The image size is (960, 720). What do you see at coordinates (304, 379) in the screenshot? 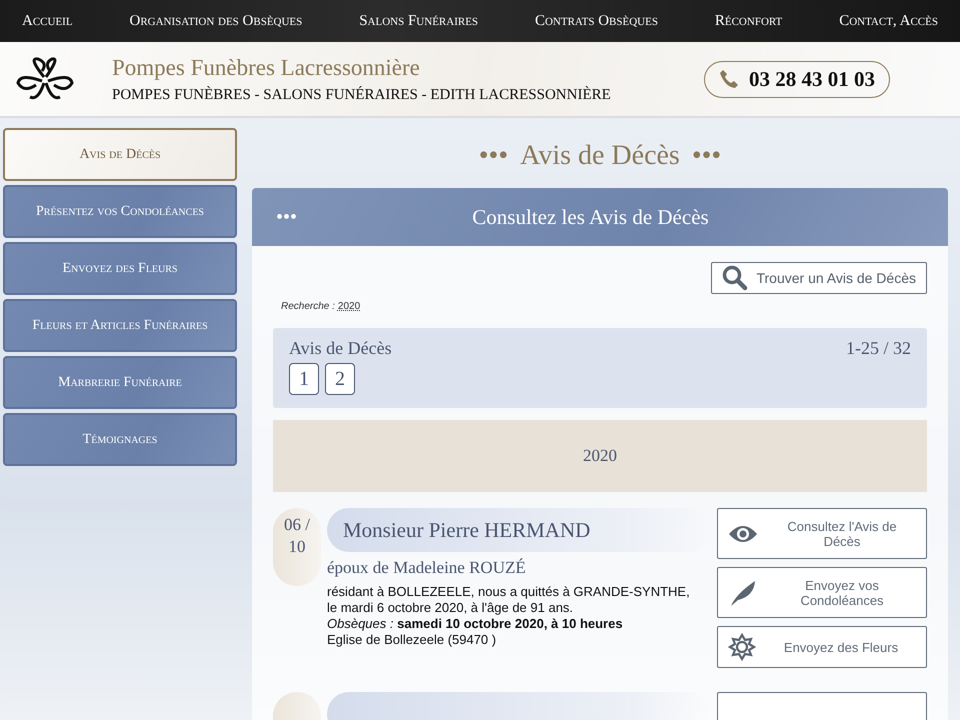
I see `page-button: 1` at bounding box center [304, 379].